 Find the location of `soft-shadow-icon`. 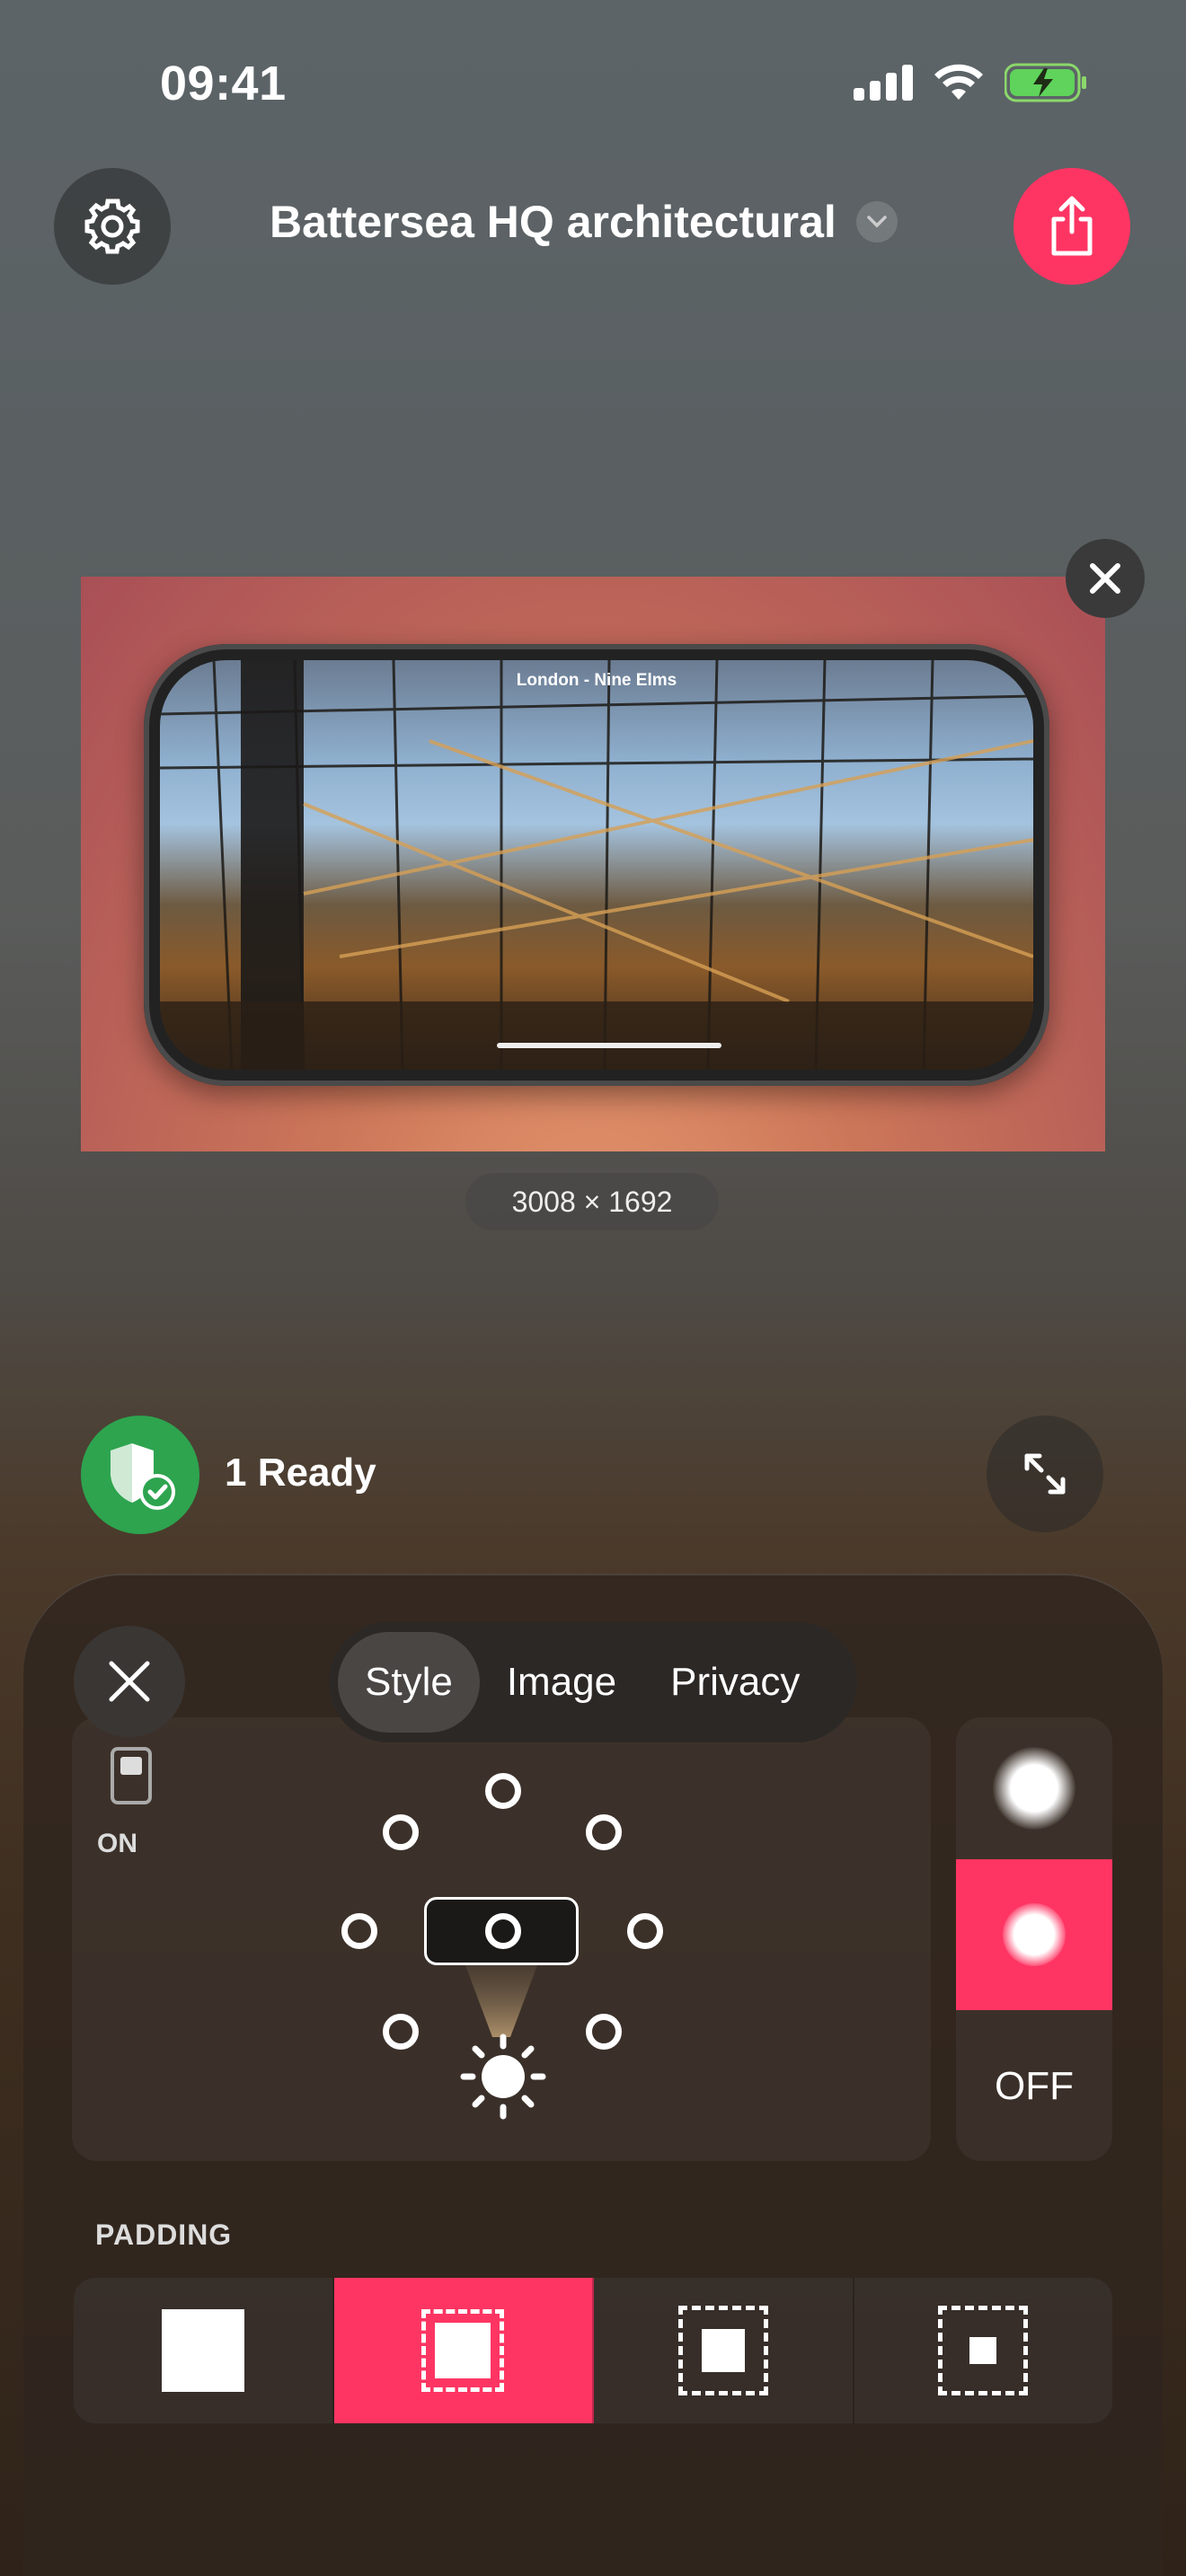

soft-shadow-icon is located at coordinates (1034, 1788).